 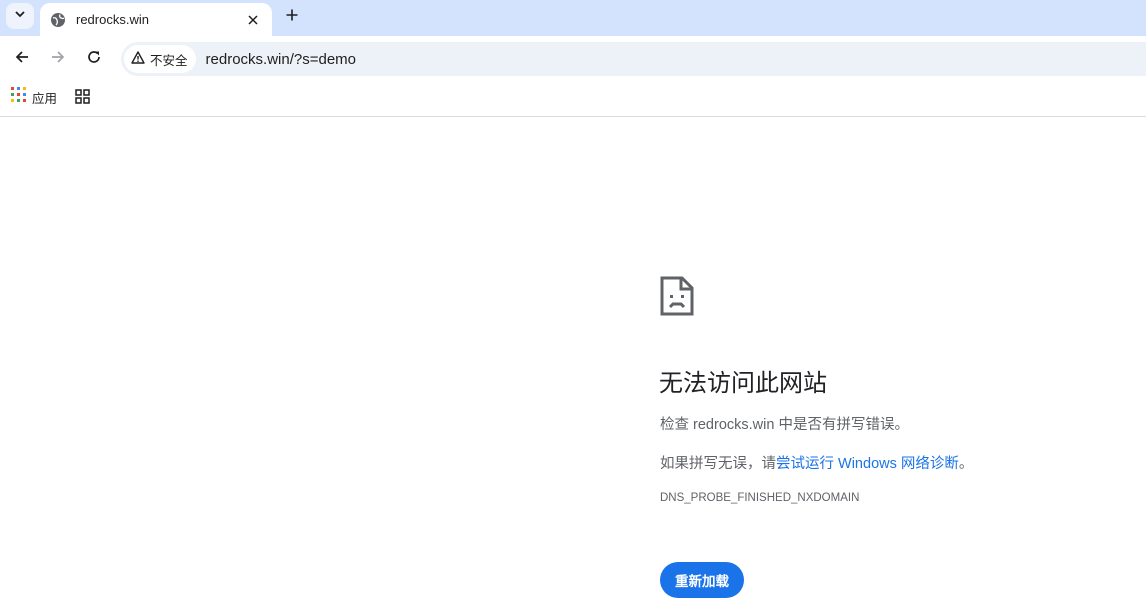 What do you see at coordinates (45, 98) in the screenshot?
I see `bookmark-apps-label: 应用` at bounding box center [45, 98].